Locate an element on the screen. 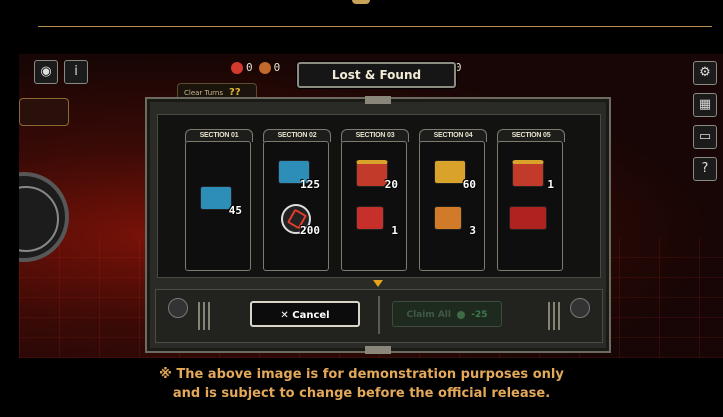 This screenshot has height=417, width=723. reward-item: 125 is located at coordinates (296, 176).